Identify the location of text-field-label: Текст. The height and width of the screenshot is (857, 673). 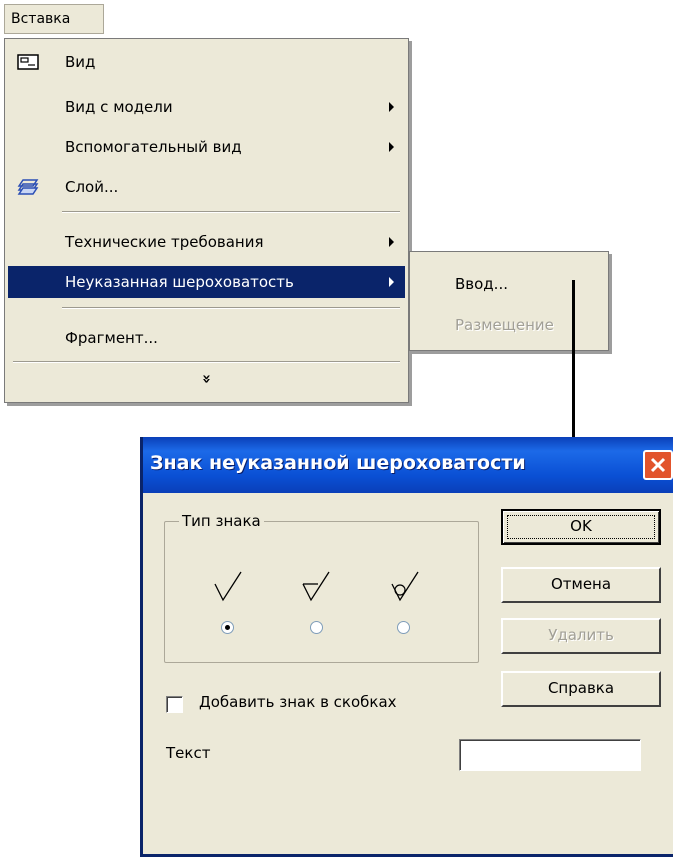
(188, 753).